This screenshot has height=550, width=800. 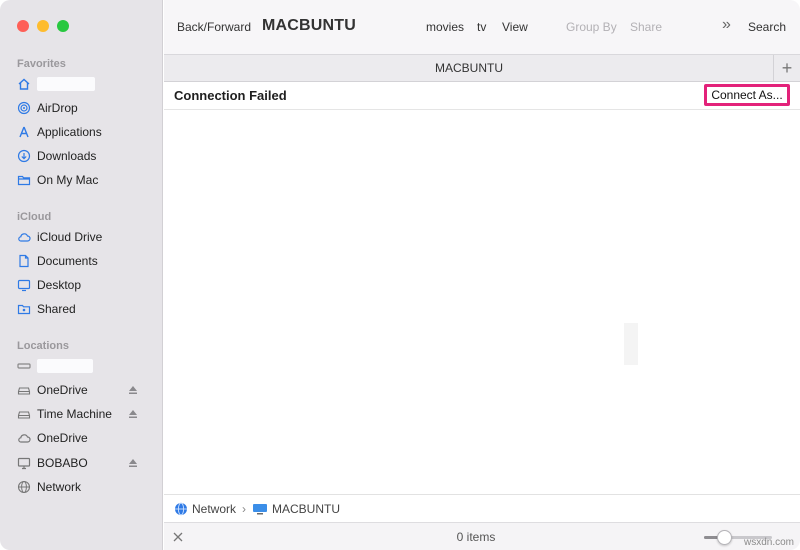 I want to click on view-button: View, so click(x=515, y=27).